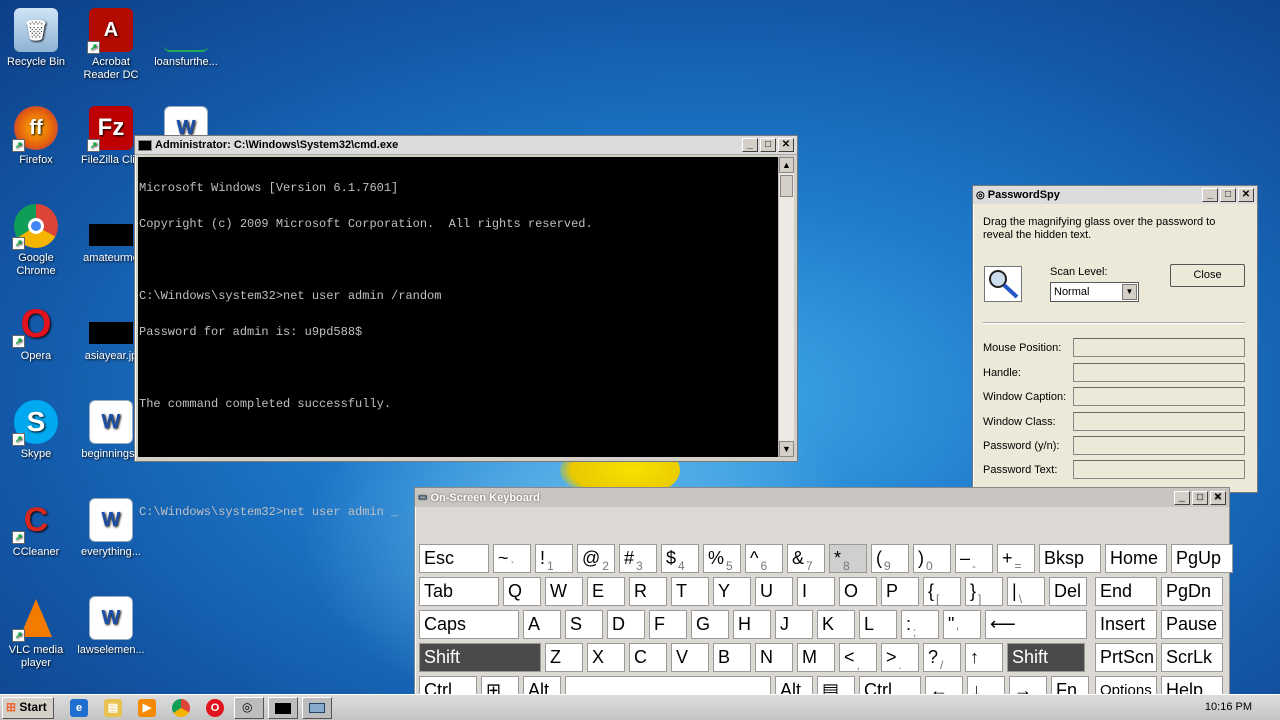  I want to click on desktop-icon-acrobat: A ↗ Acrobat Reader DC, so click(111, 45).